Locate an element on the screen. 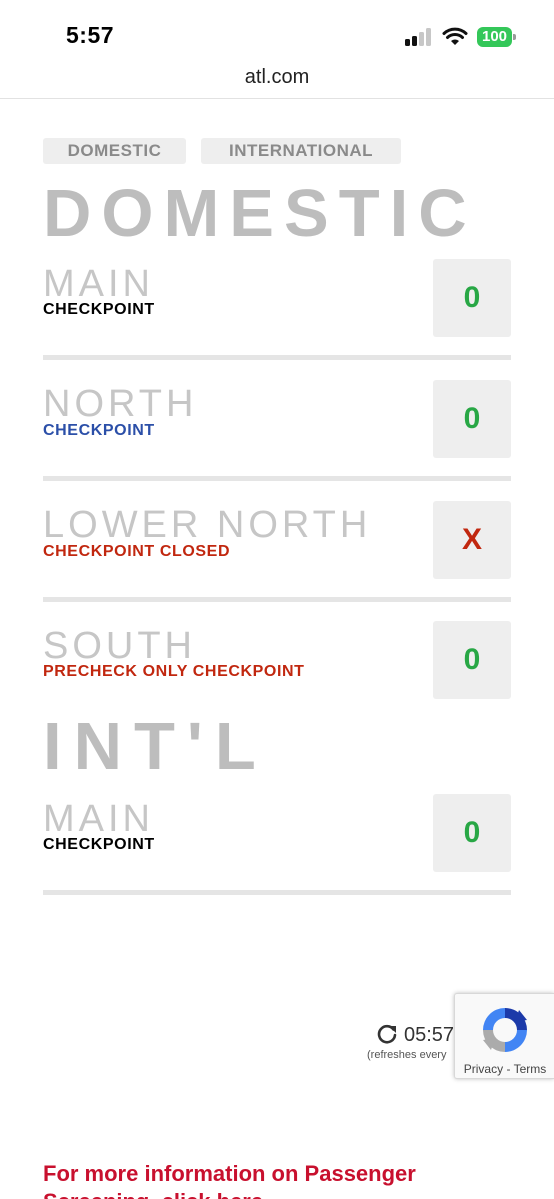 The height and width of the screenshot is (1199, 554). refresh-icon is located at coordinates (387, 1034).